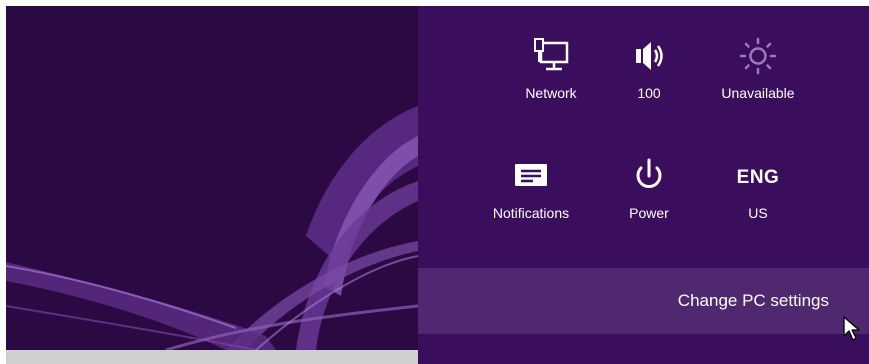 The height and width of the screenshot is (364, 869). I want to click on change-pc-settings-button: Change PC settings, so click(643, 301).